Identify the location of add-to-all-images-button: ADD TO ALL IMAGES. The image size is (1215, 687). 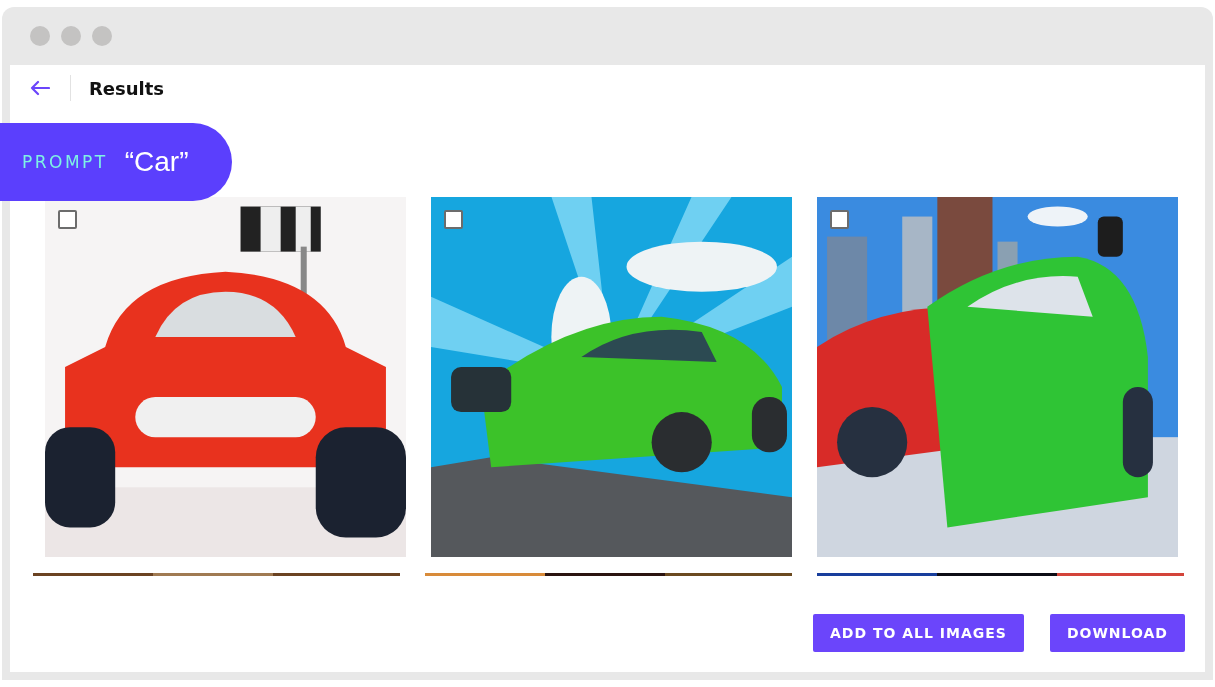
(918, 633).